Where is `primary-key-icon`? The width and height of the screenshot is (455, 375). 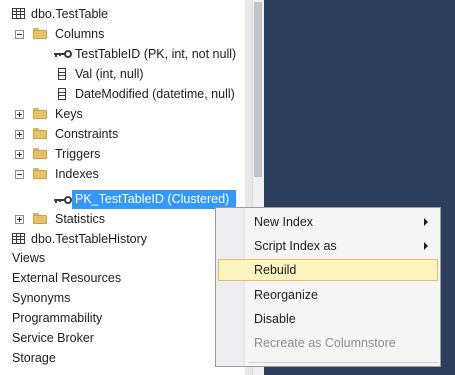 primary-key-icon is located at coordinates (63, 54).